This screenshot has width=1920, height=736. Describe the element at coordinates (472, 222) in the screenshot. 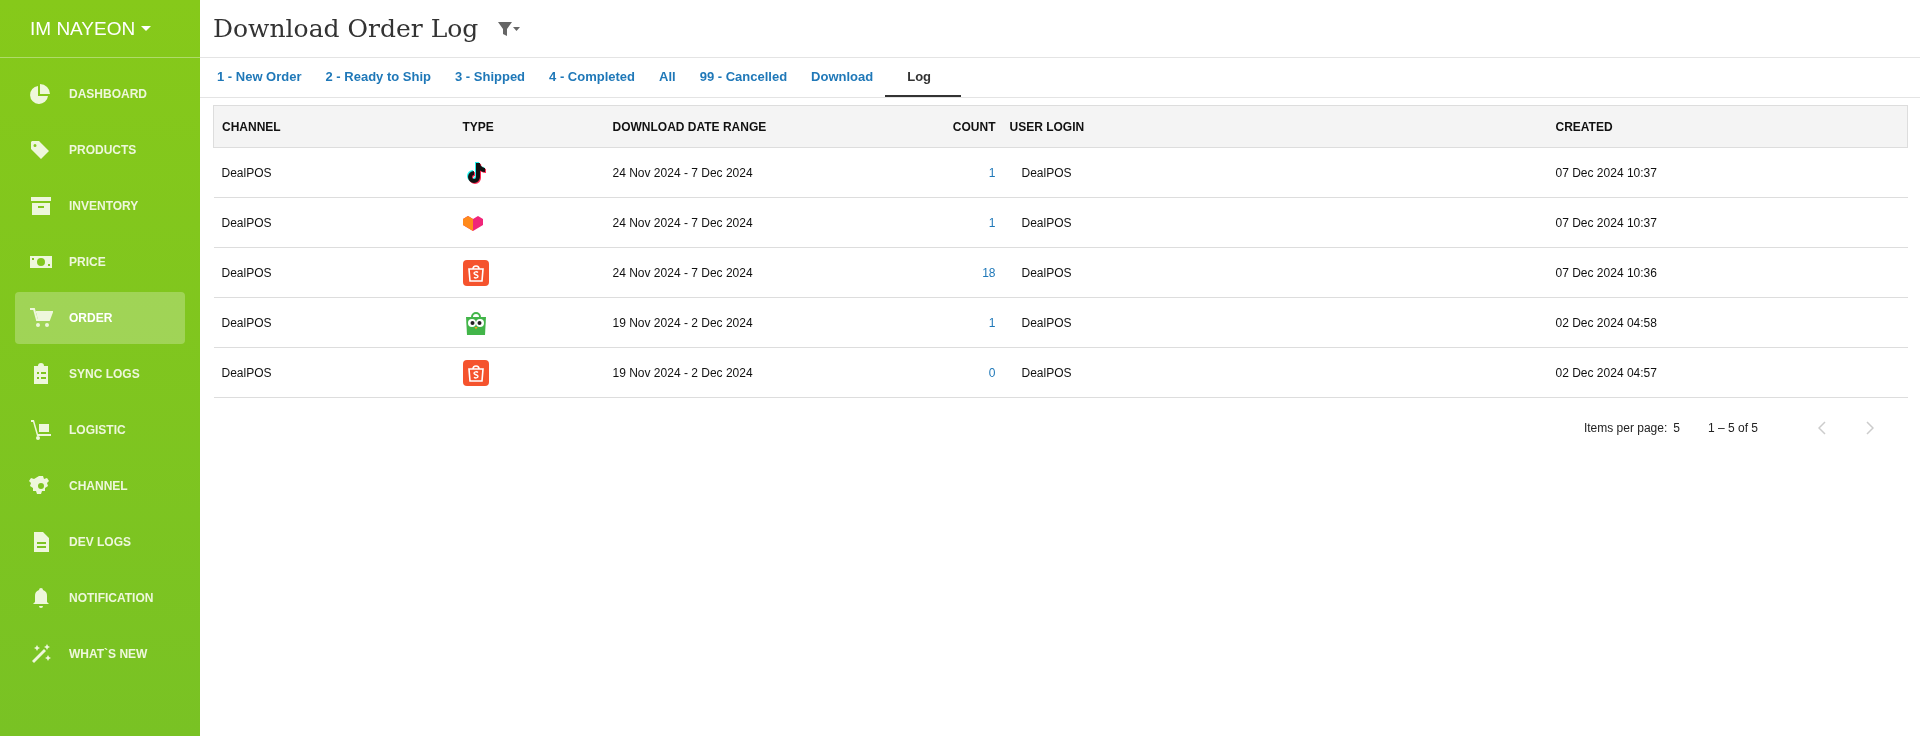

I see `heart-icon` at that location.